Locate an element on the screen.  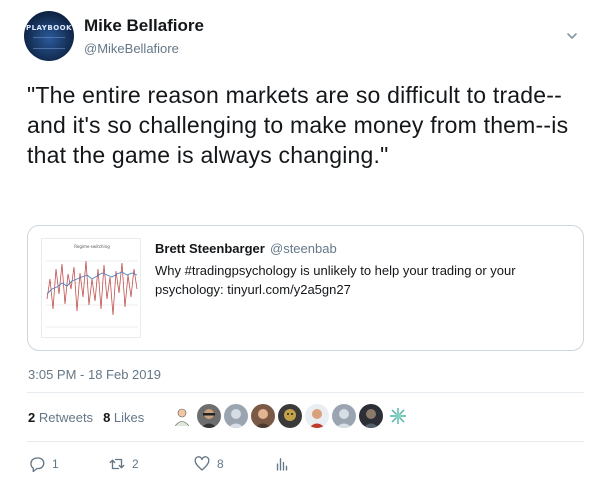
retweet-icon is located at coordinates (117, 464).